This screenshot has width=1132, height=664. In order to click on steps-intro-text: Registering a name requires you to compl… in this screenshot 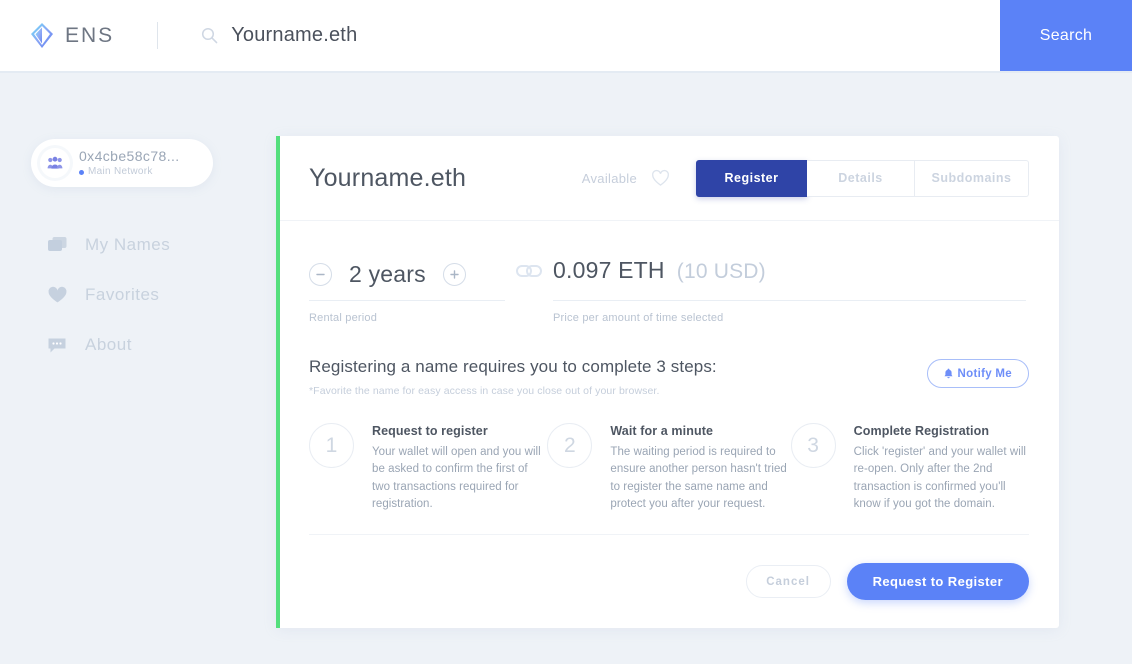, I will do `click(513, 377)`.